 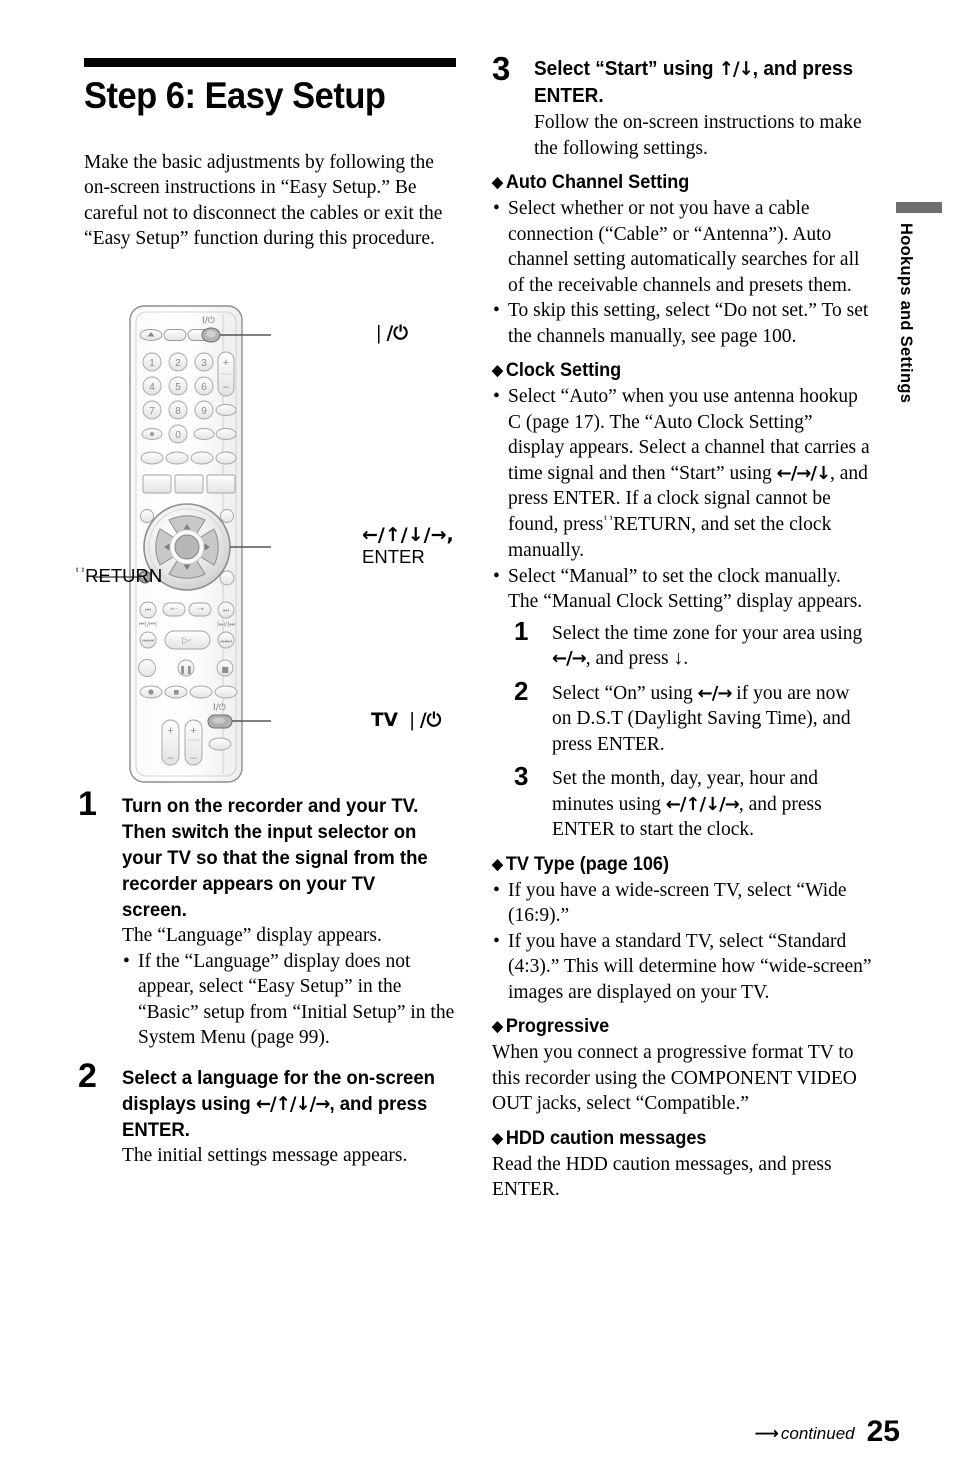 What do you see at coordinates (178, 435) in the screenshot?
I see `svg-text: 0` at bounding box center [178, 435].